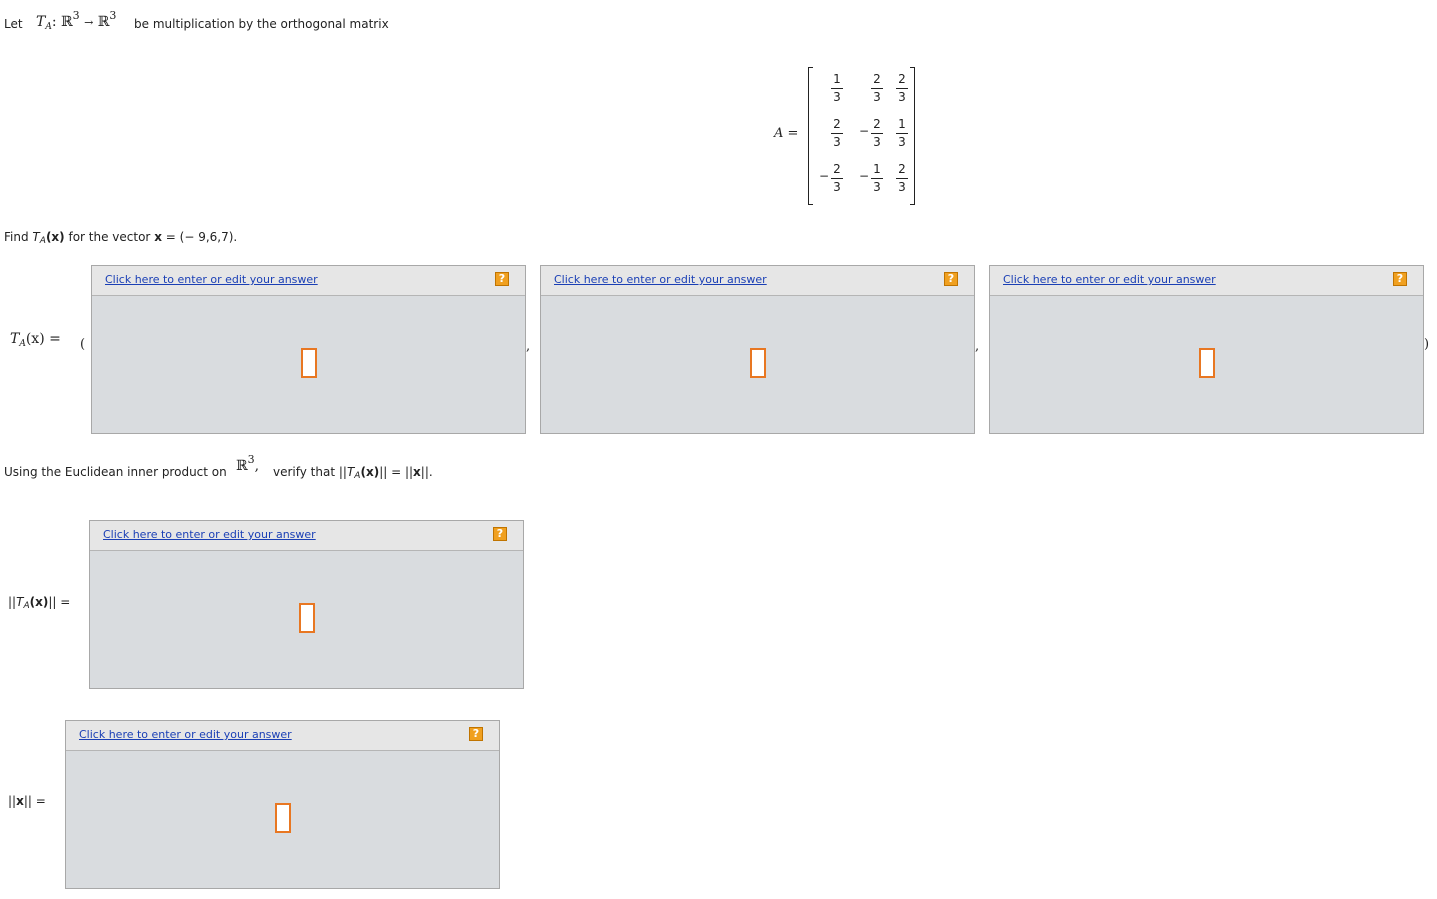 Image resolution: width=1437 pixels, height=899 pixels. I want to click on question-space: ℝ3,, so click(248, 463).